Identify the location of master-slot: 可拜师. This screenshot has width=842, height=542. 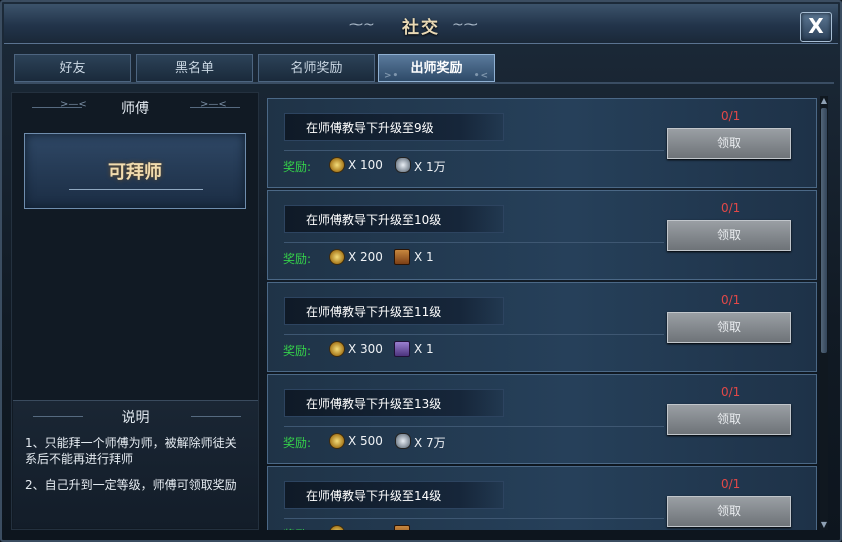
(135, 171).